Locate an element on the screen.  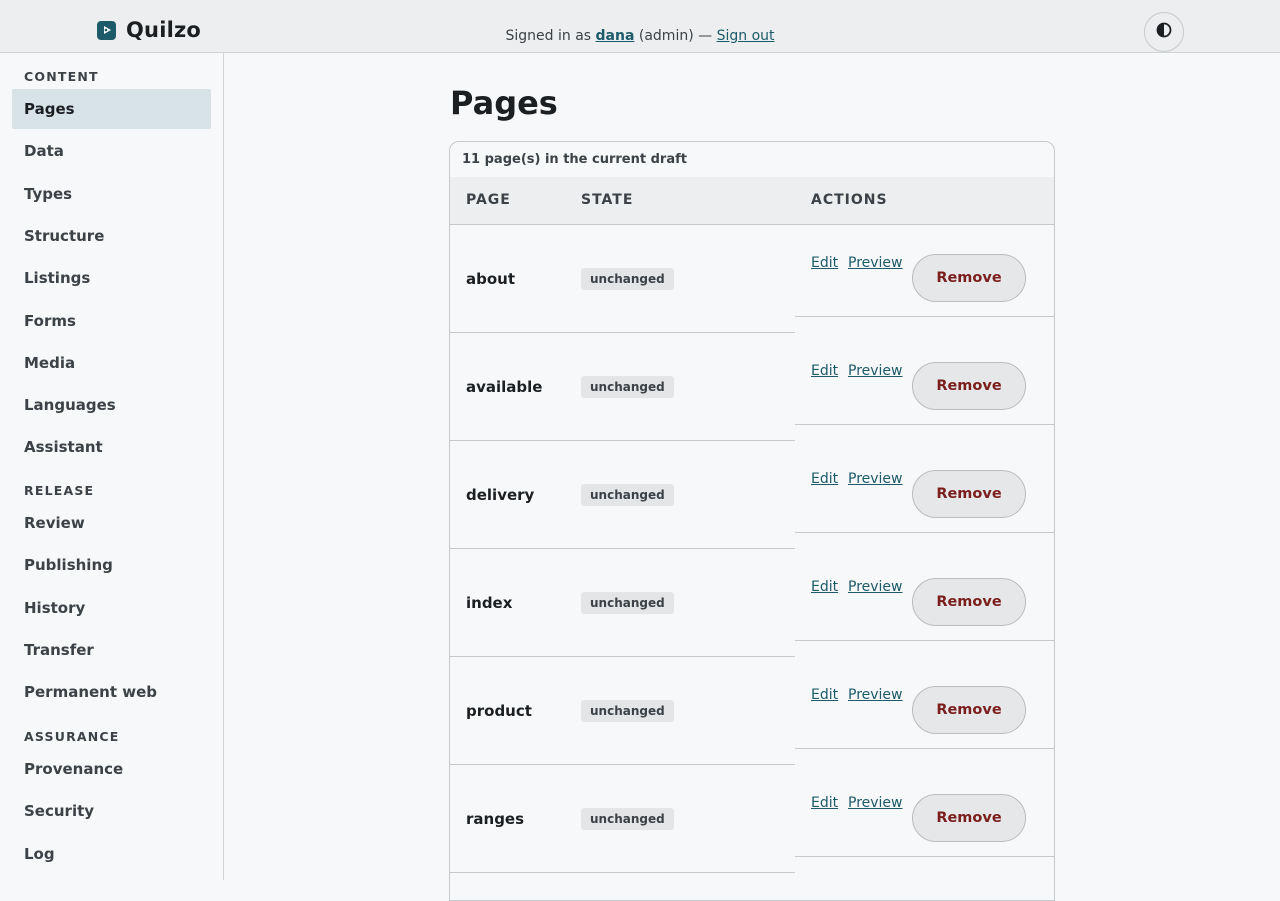
table-caption: 11 page(s) in the current draft is located at coordinates (574, 159).